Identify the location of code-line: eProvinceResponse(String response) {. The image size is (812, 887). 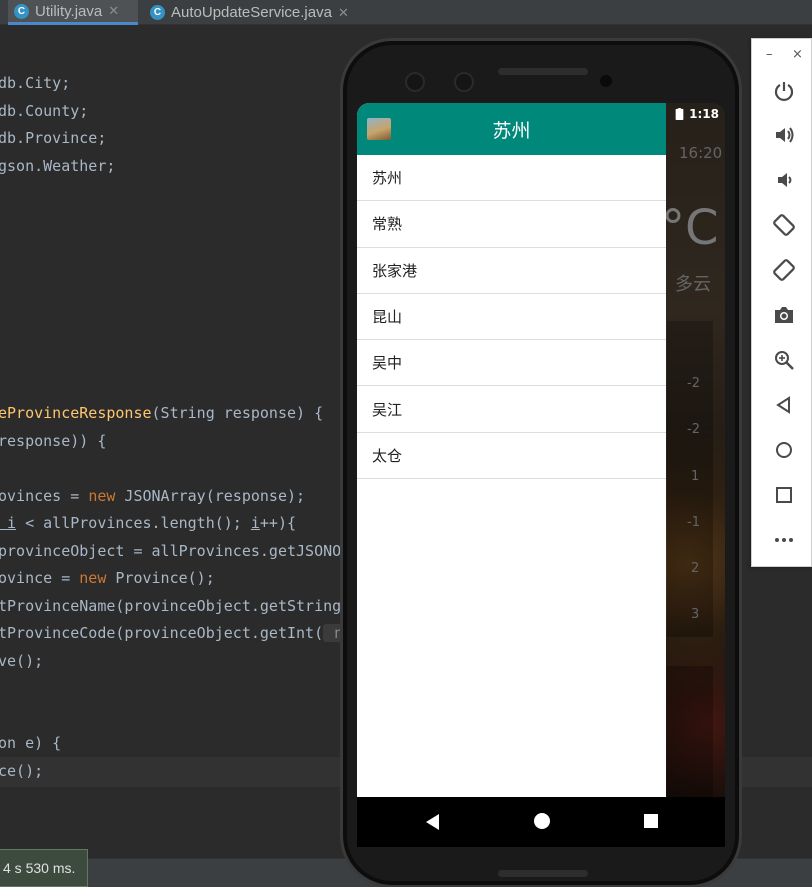
(162, 413).